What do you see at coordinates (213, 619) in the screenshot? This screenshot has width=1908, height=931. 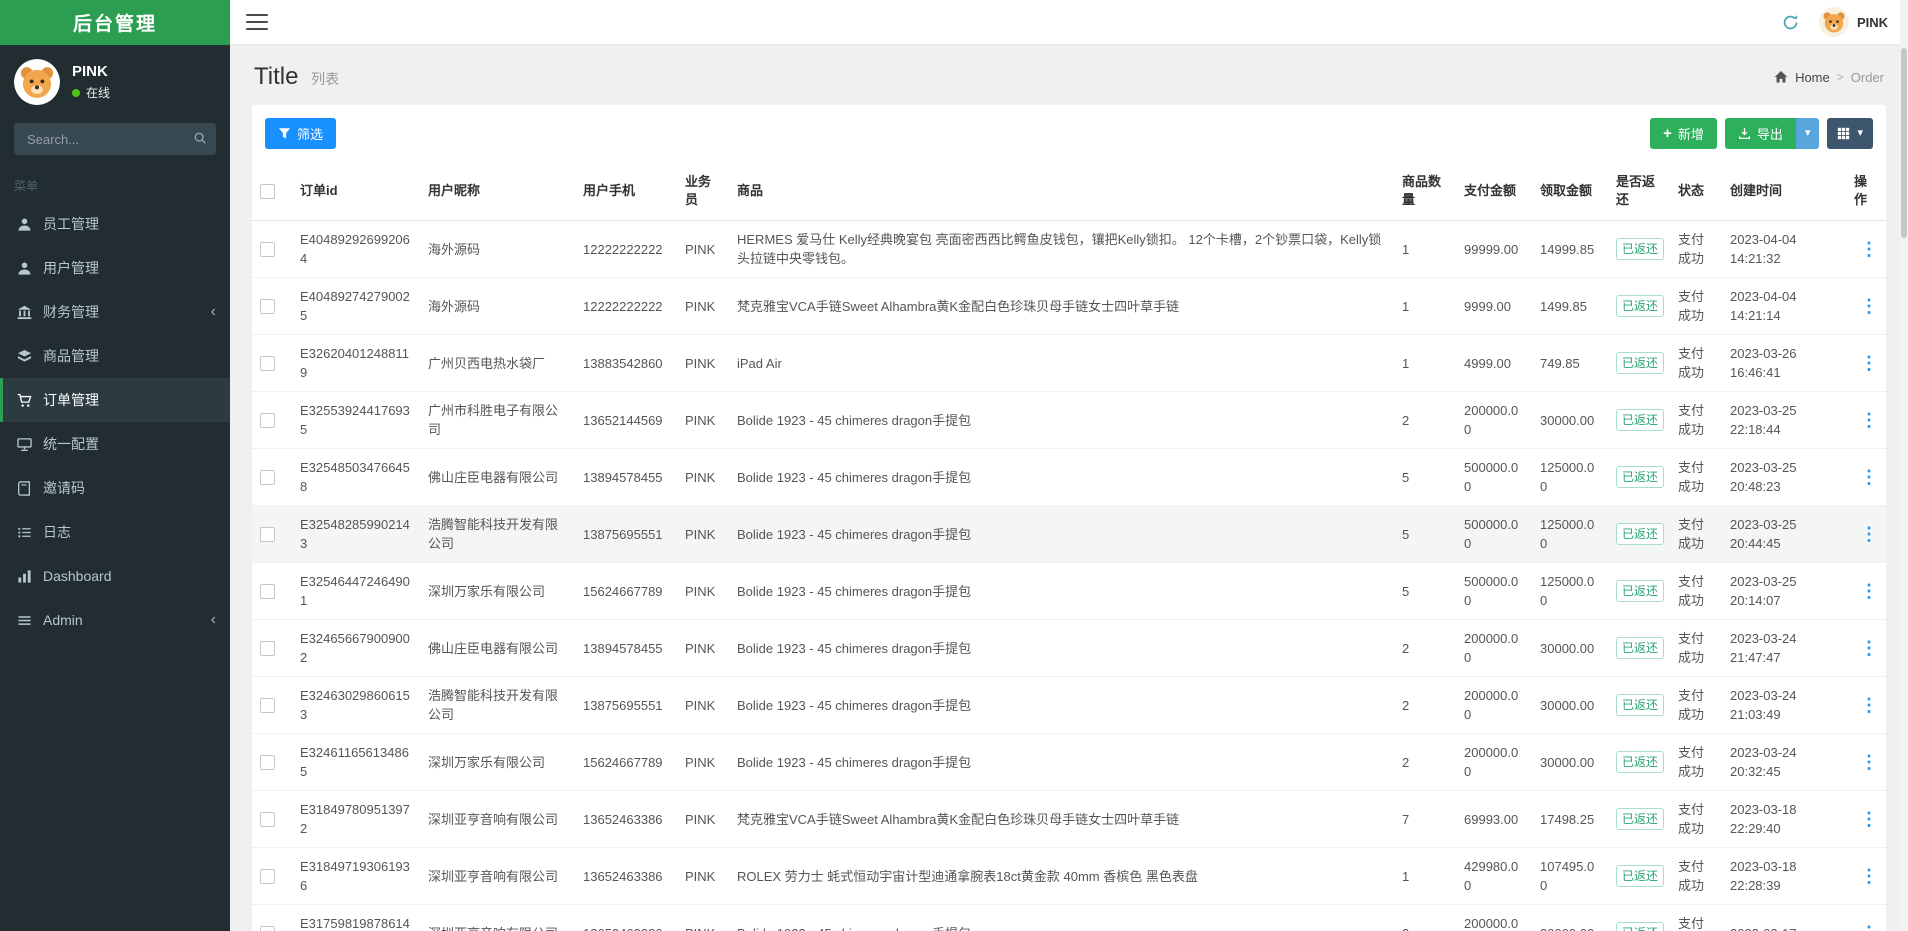 I see `chevron-left-icon: ‹` at bounding box center [213, 619].